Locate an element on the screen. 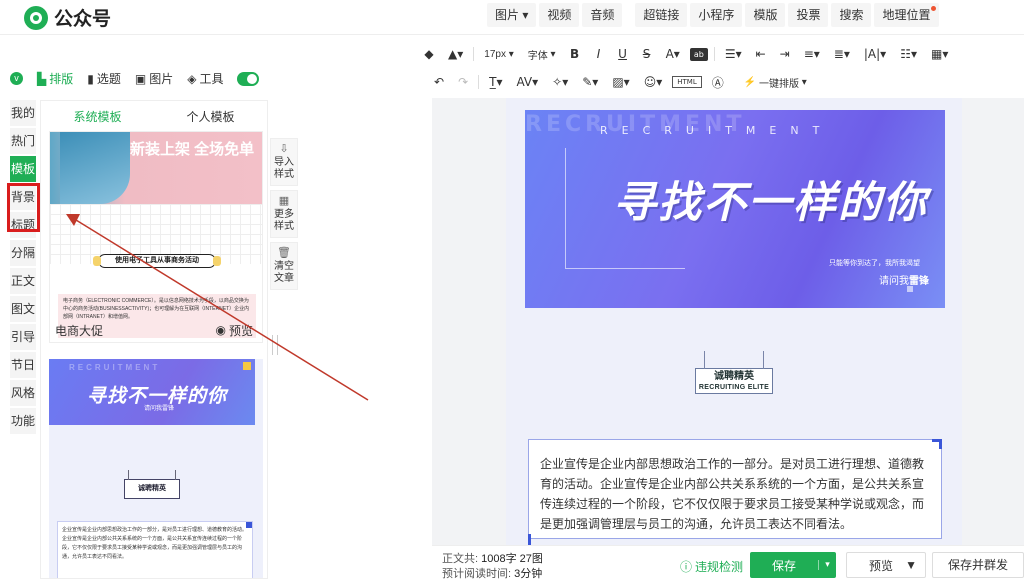 Image resolution: width=1024 pixels, height=582 pixels. list-icon: ☷▾ is located at coordinates (908, 54).